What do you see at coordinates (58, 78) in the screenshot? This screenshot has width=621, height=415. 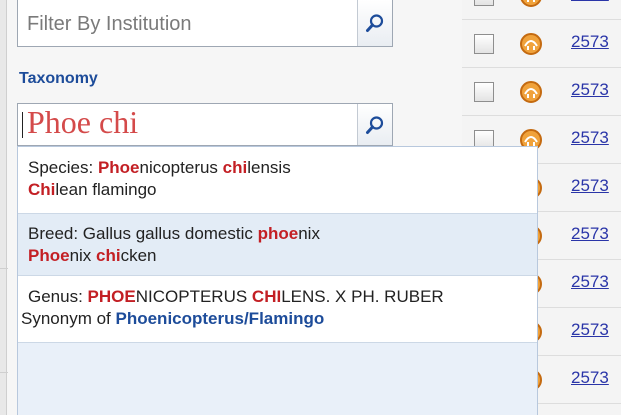 I see `taxonomy-label: Taxonomy` at bounding box center [58, 78].